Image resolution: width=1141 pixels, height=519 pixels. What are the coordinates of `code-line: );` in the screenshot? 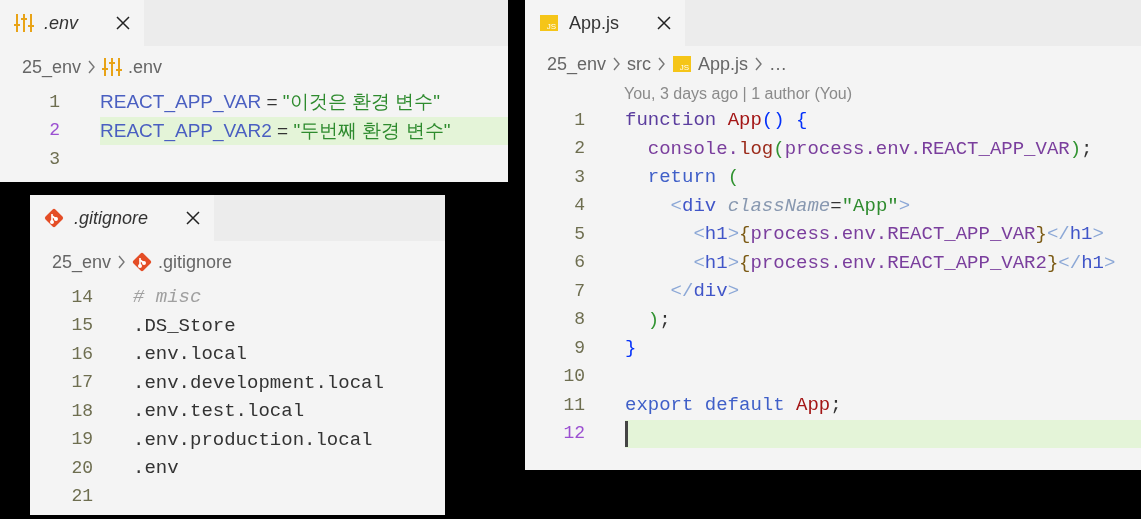 It's located at (658, 320).